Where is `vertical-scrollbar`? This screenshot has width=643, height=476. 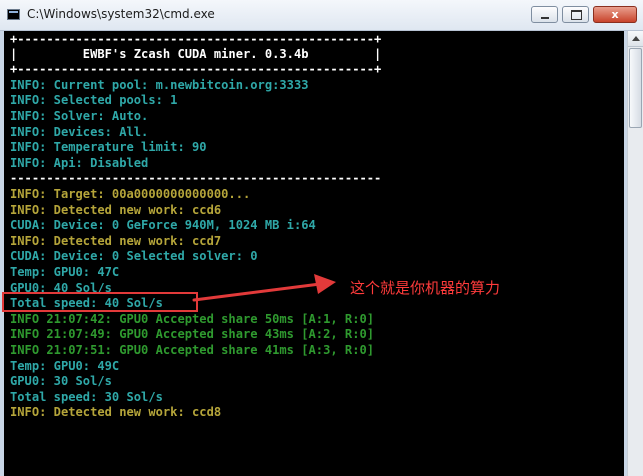
vertical-scrollbar is located at coordinates (635, 253).